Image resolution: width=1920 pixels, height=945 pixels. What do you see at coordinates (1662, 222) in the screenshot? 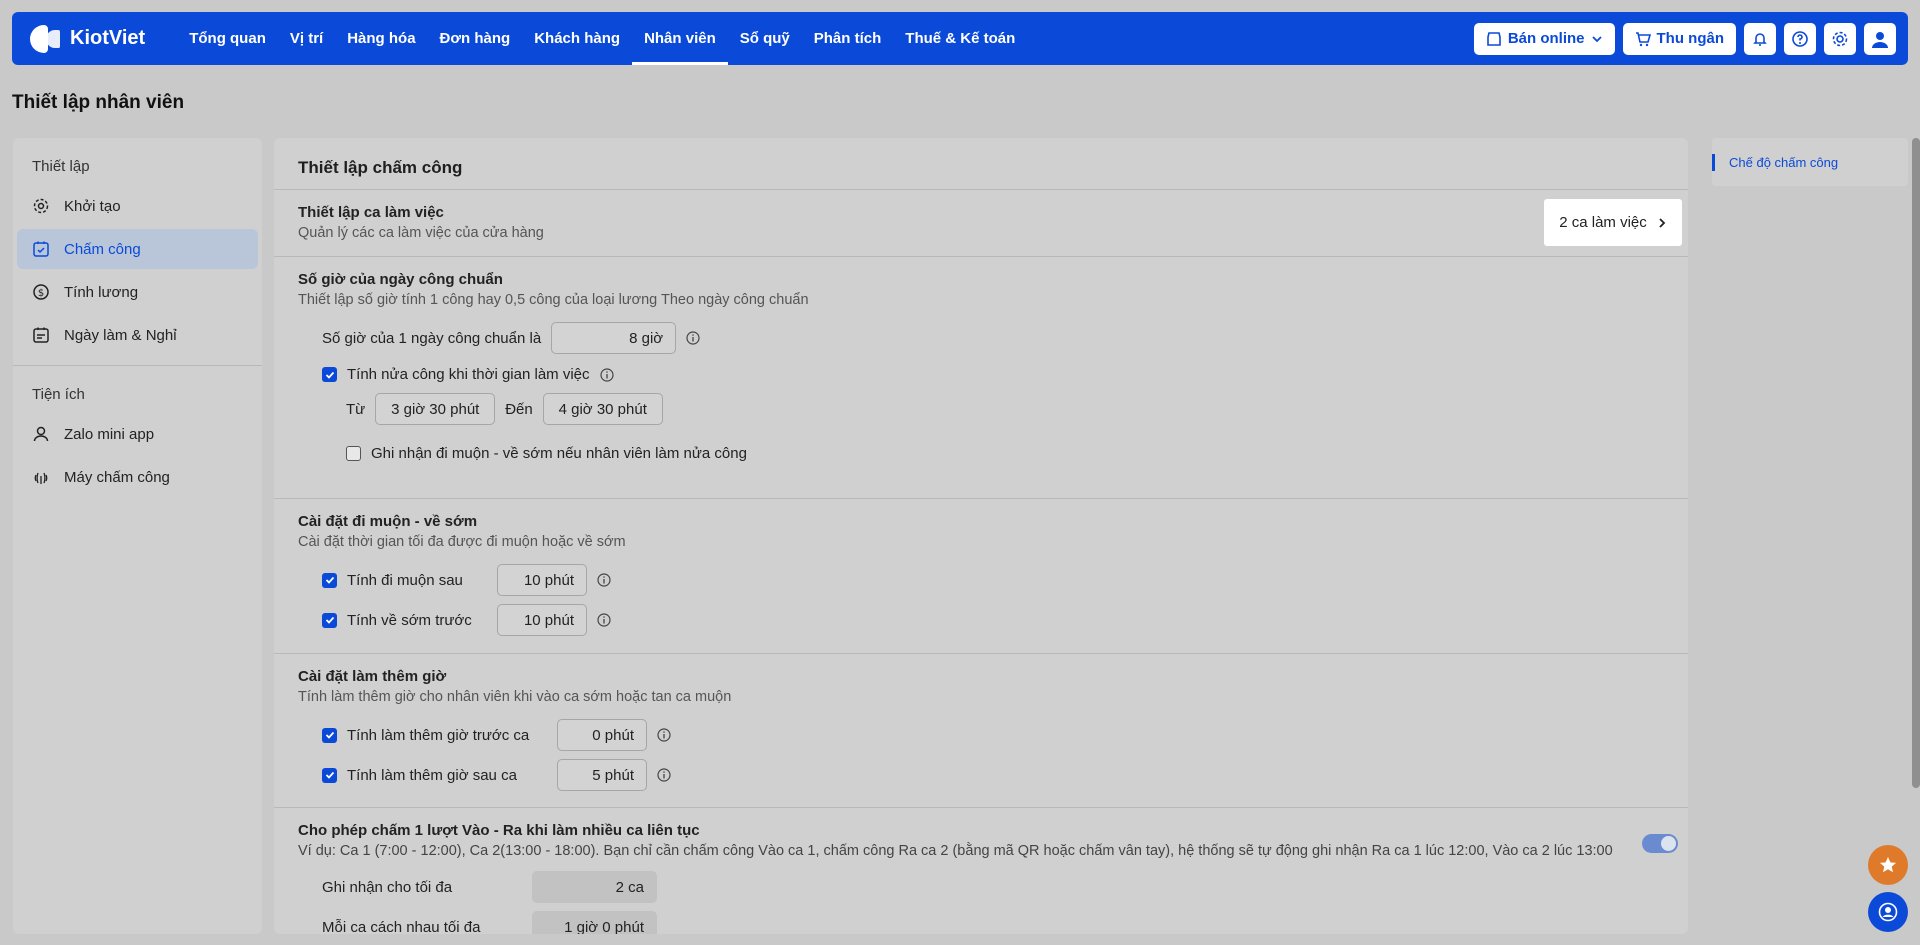
I see `chevron-right-icon` at bounding box center [1662, 222].